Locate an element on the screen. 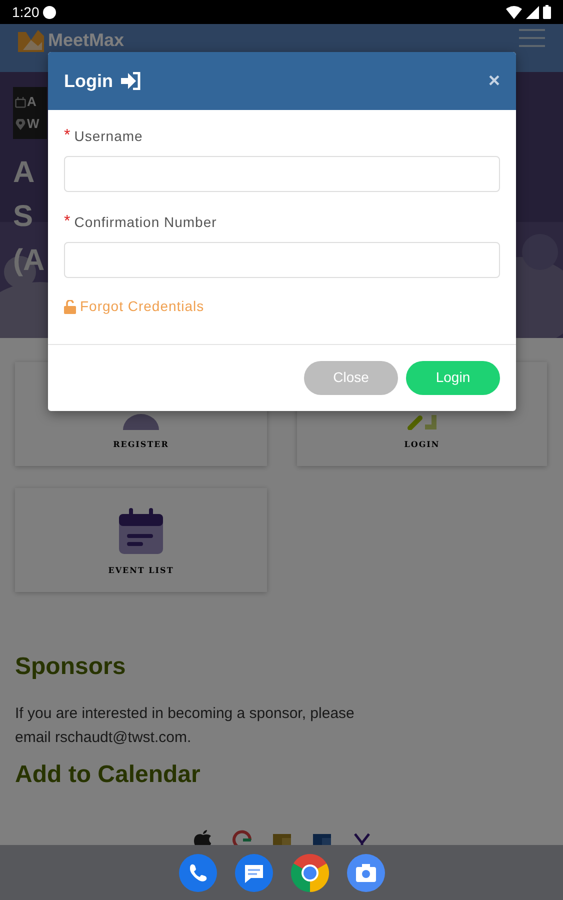 This screenshot has width=563, height=900. forgot-credentials-link: Forgot Credentials is located at coordinates (134, 306).